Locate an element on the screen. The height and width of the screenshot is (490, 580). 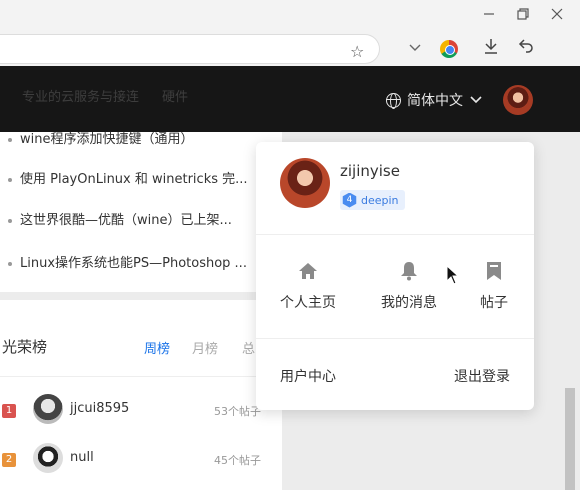
scrollbar is located at coordinates (570, 439).